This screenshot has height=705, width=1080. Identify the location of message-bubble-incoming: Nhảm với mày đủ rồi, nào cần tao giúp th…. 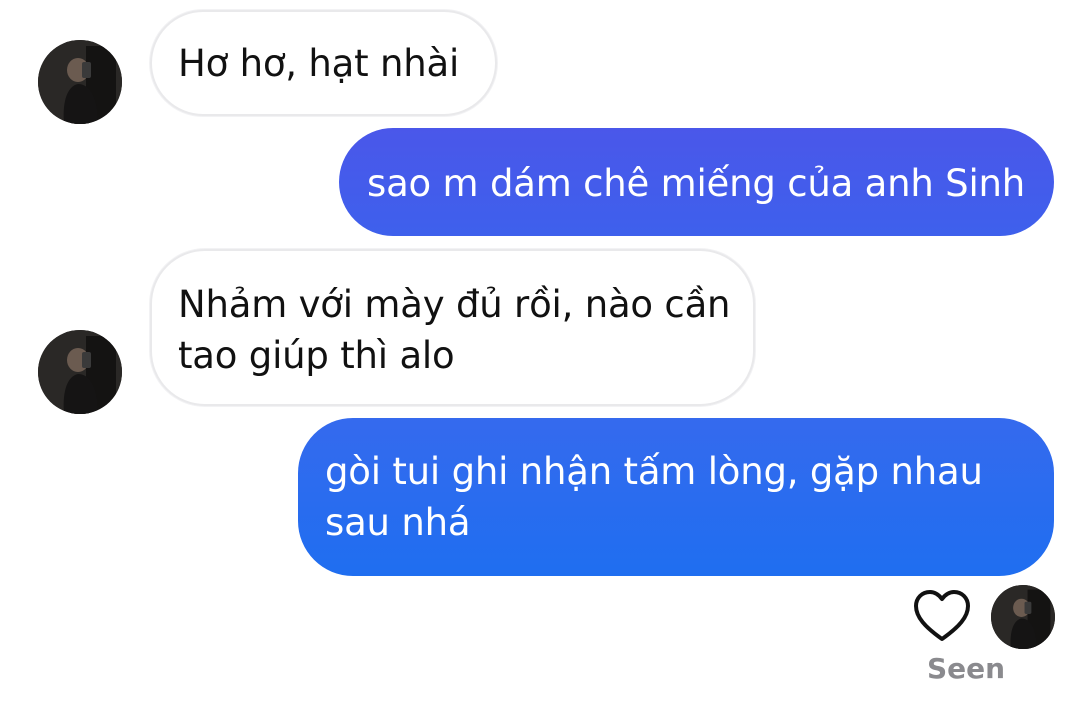
(452, 327).